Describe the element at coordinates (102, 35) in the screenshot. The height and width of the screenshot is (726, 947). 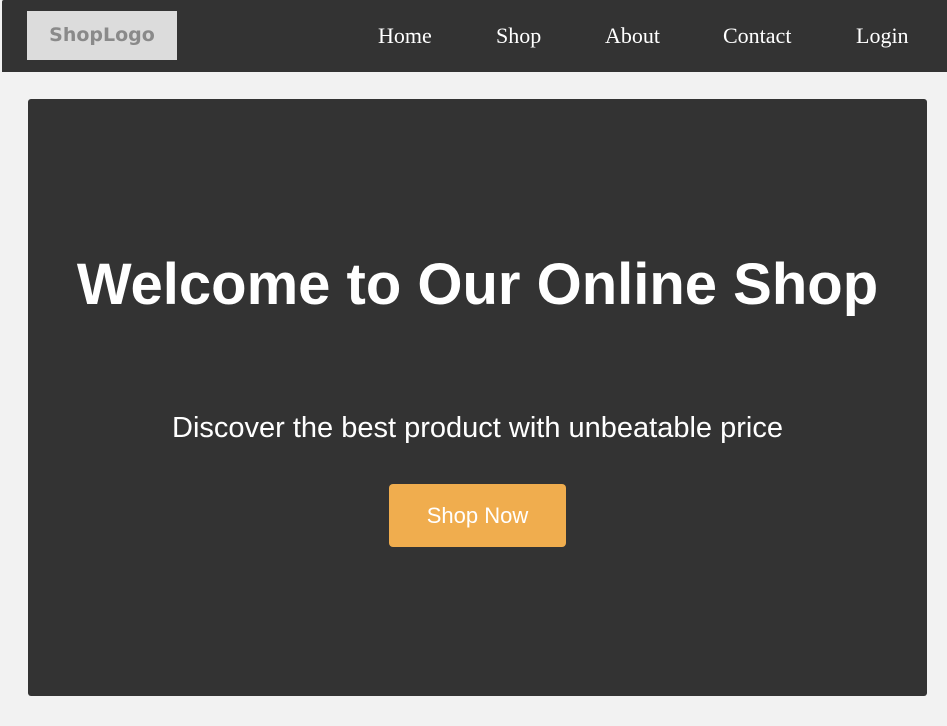
I see `shop-logo: ShopLogo` at that location.